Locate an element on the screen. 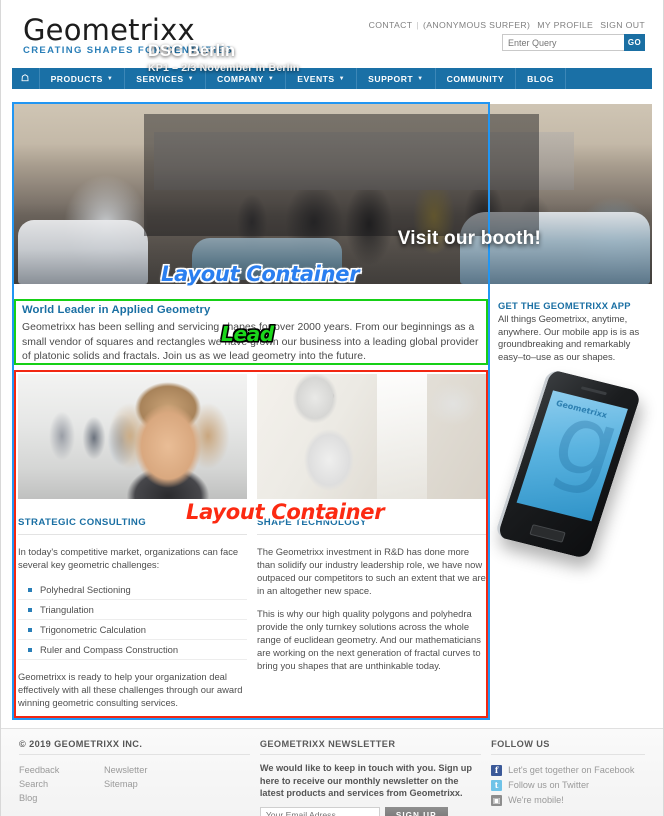 This screenshot has height=816, width=664. footer-links-column-1: Feedback Search Blog is located at coordinates (61, 784).